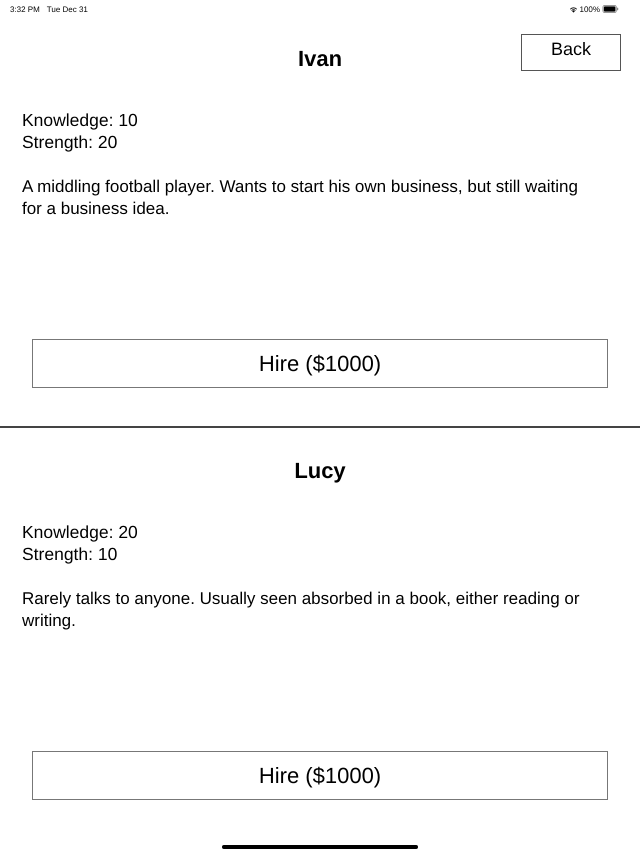  I want to click on candidate-name: Ivan, so click(320, 59).